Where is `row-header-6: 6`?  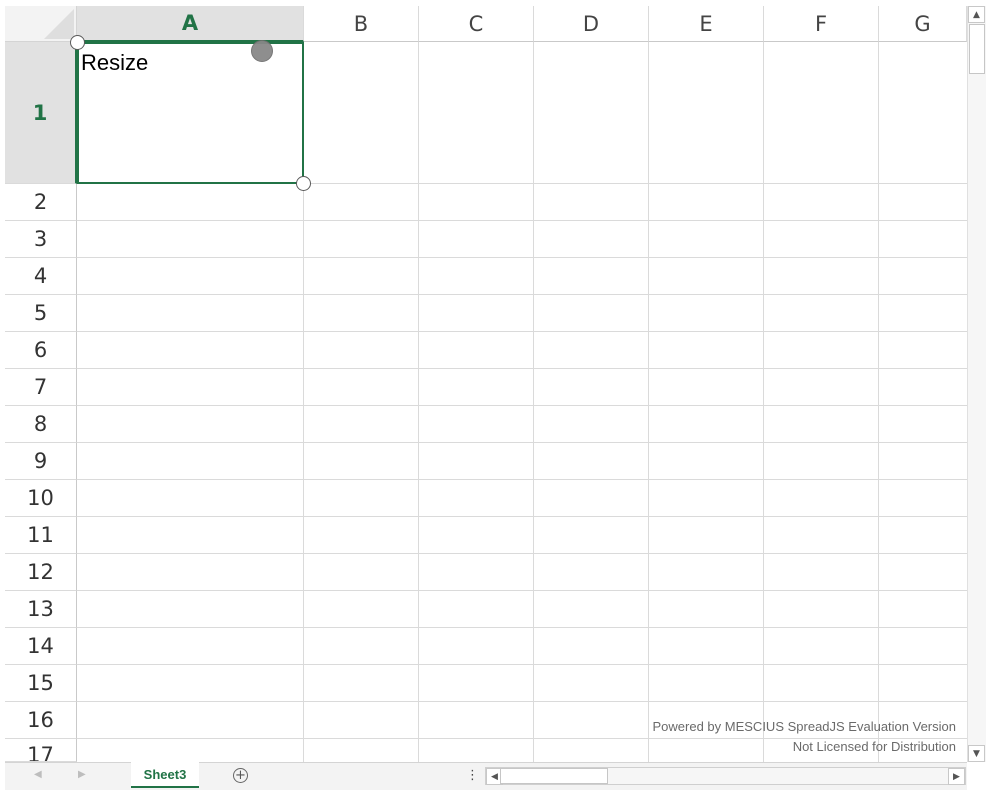 row-header-6: 6 is located at coordinates (41, 350).